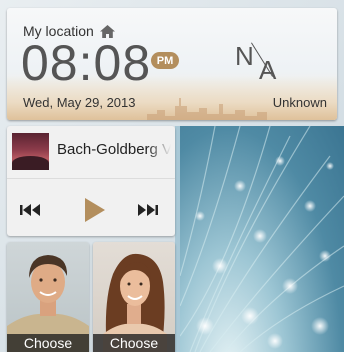 This screenshot has width=344, height=352. Describe the element at coordinates (79, 102) in the screenshot. I see `clock-date: Wed, May 29, 2013` at that location.